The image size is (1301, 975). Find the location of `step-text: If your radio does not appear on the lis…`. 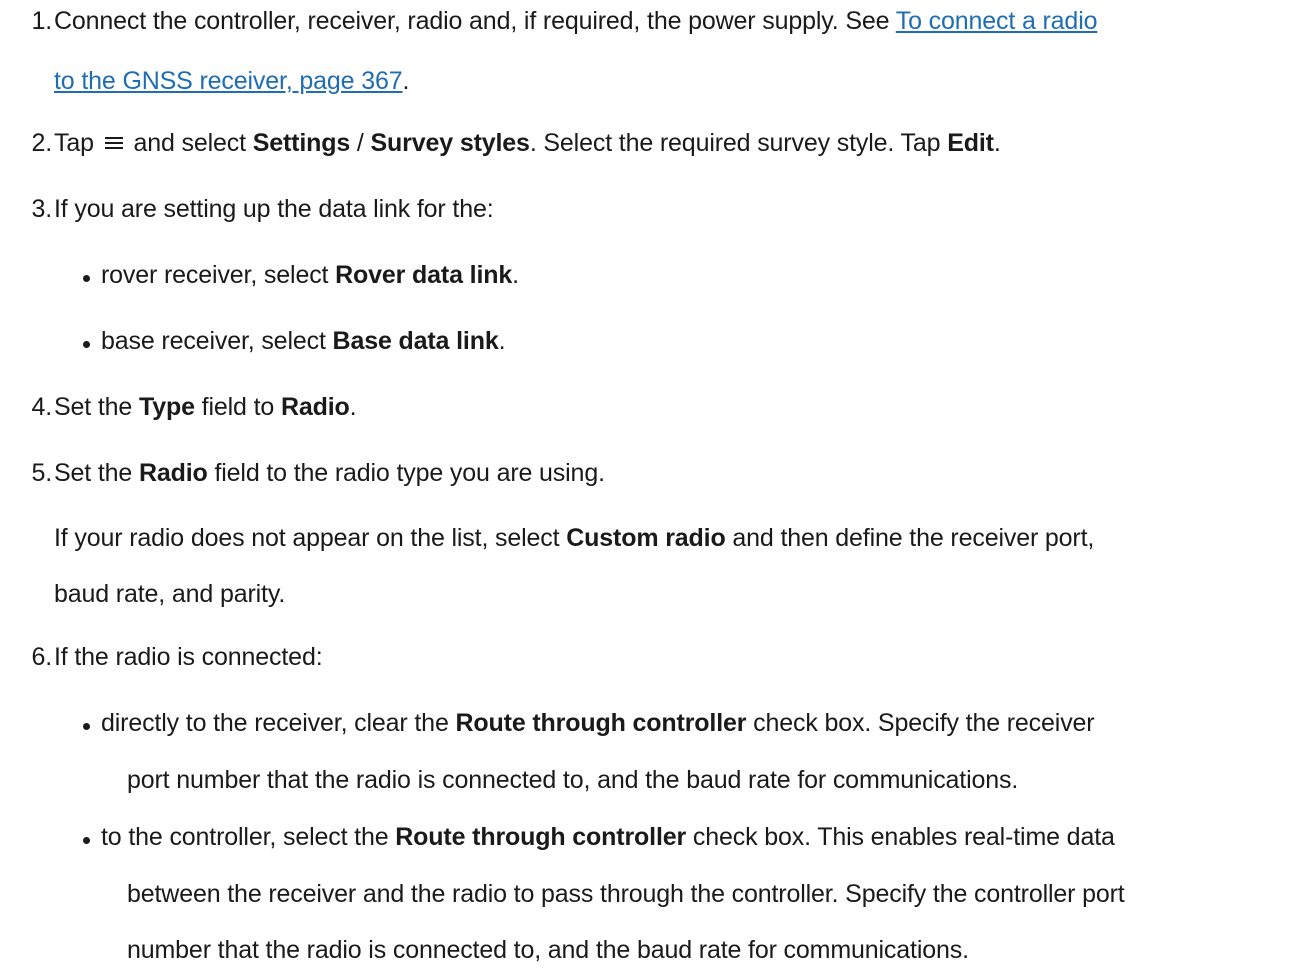

step-text: If your radio does not appear on the lis… is located at coordinates (310, 538).